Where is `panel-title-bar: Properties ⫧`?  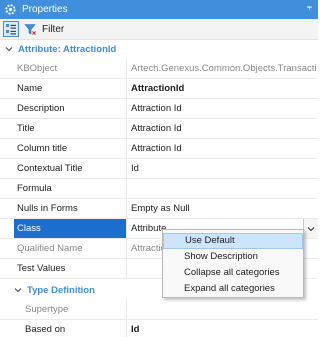 panel-title-bar: Properties ⫧ is located at coordinates (159, 9).